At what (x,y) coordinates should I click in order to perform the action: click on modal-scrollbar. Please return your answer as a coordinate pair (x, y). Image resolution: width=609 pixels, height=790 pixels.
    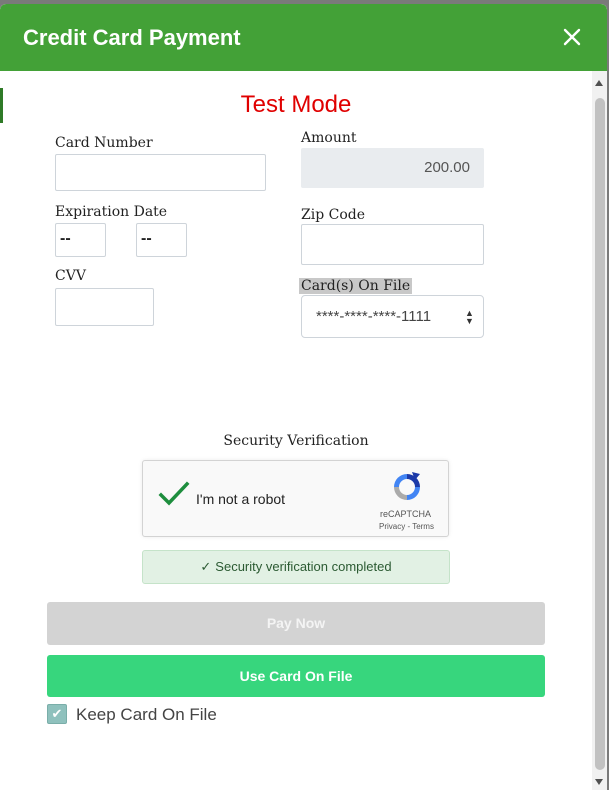
    Looking at the image, I should click on (599, 430).